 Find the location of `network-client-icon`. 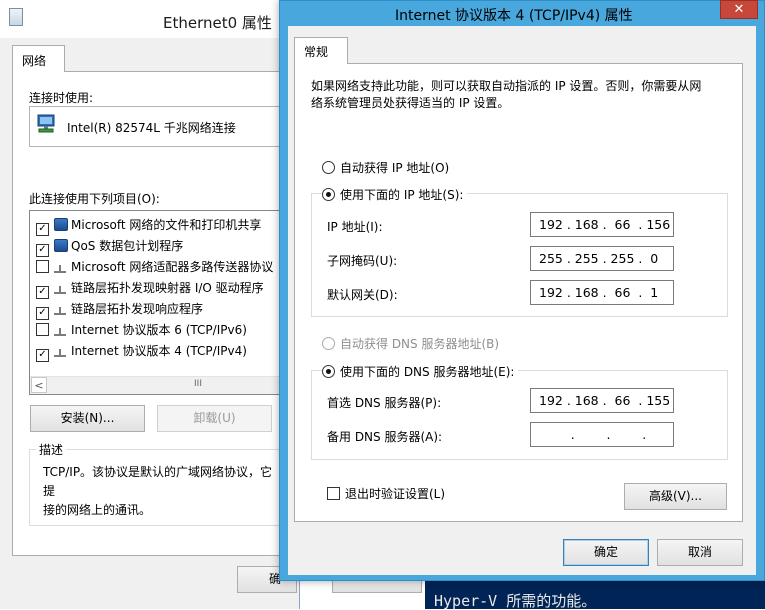

network-client-icon is located at coordinates (61, 224).